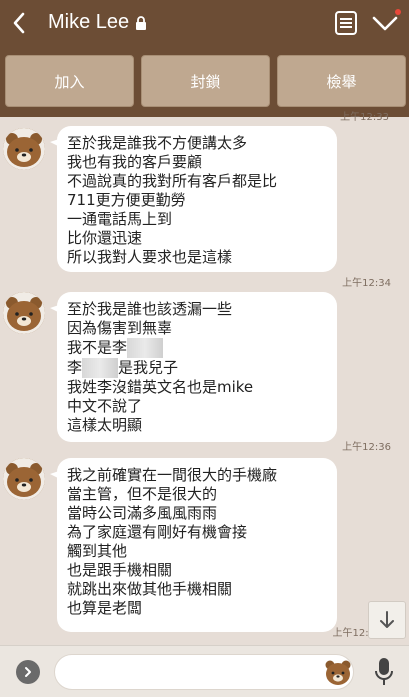  Describe the element at coordinates (89, 22) in the screenshot. I see `chat-title: Mike Lee` at that location.